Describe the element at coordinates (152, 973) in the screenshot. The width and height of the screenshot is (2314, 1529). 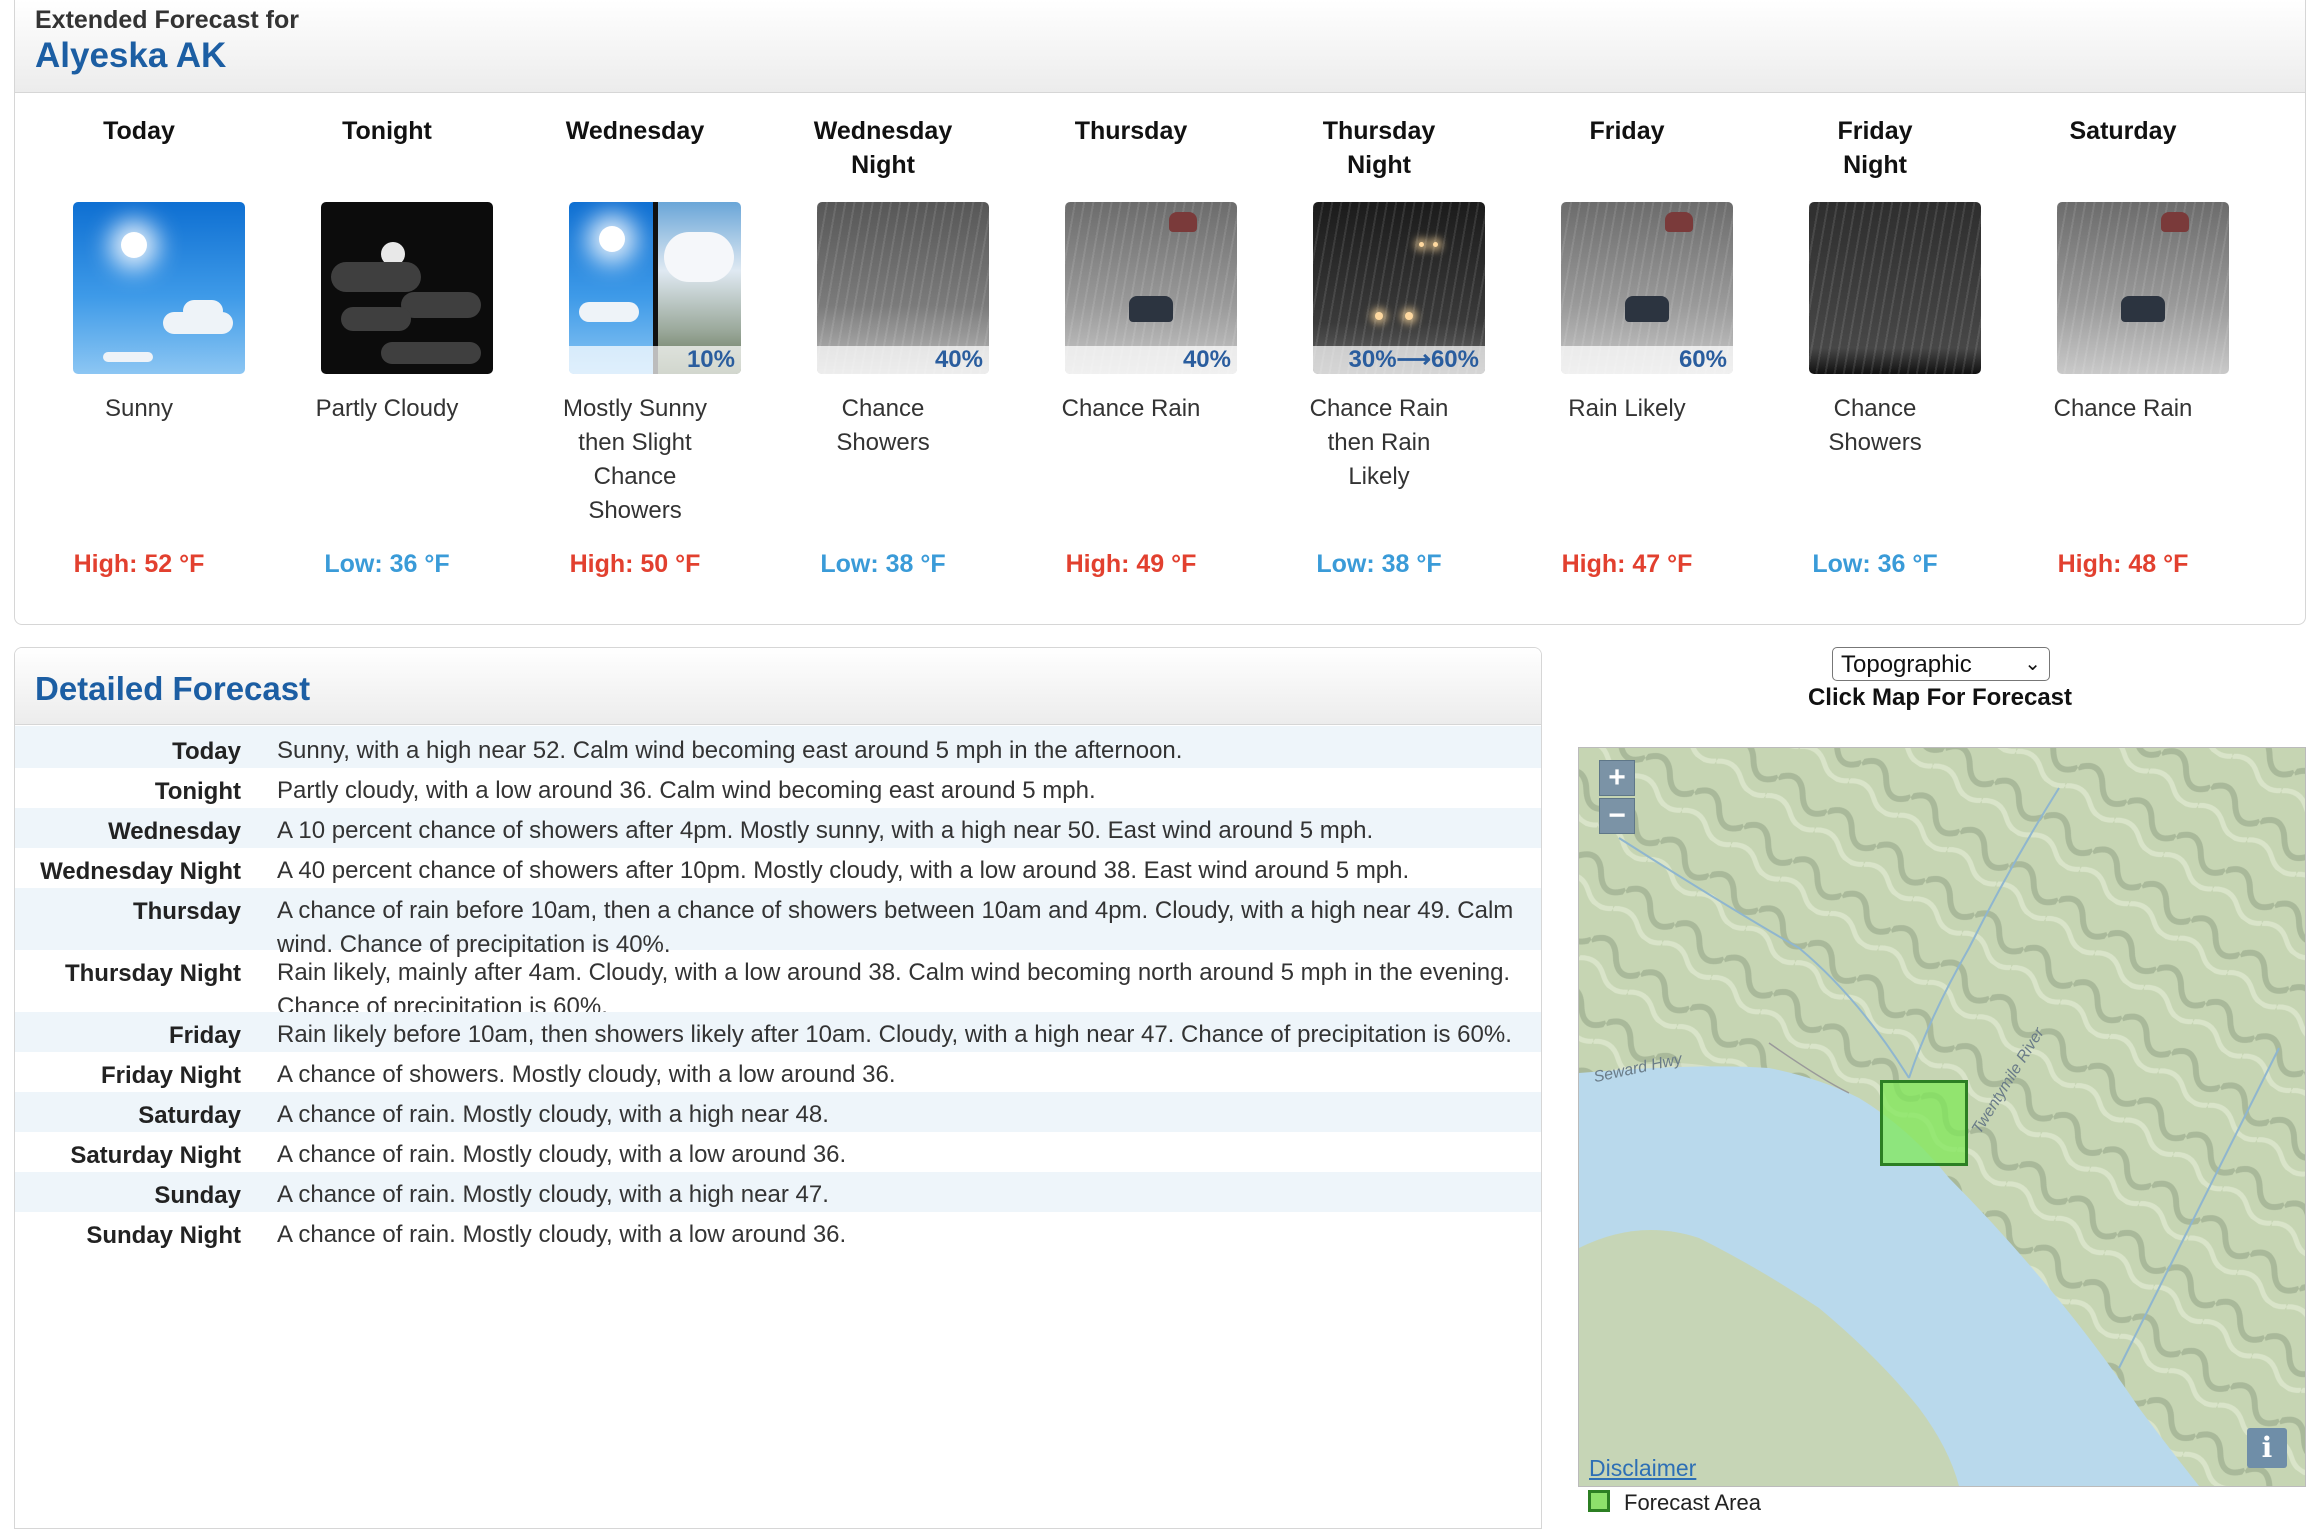
I see `forecast-row-label: Thursday Night` at that location.